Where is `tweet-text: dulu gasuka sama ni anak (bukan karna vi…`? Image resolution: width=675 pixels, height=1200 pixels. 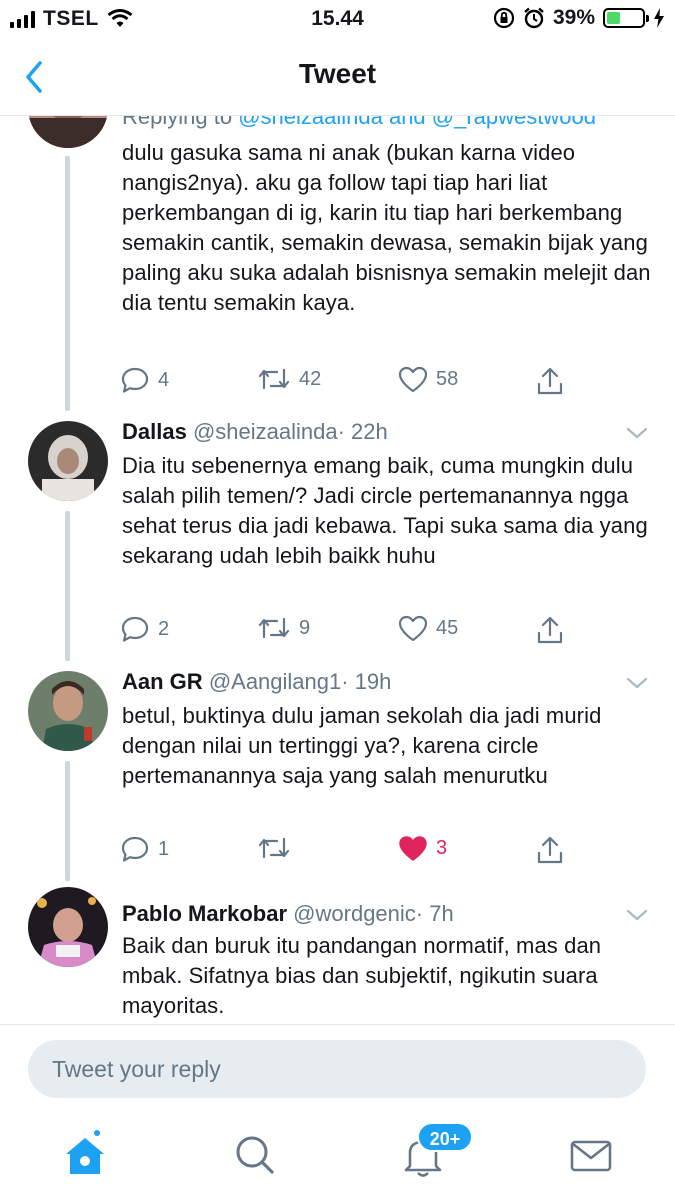 tweet-text: dulu gasuka sama ni anak (bukan karna vi… is located at coordinates (386, 227).